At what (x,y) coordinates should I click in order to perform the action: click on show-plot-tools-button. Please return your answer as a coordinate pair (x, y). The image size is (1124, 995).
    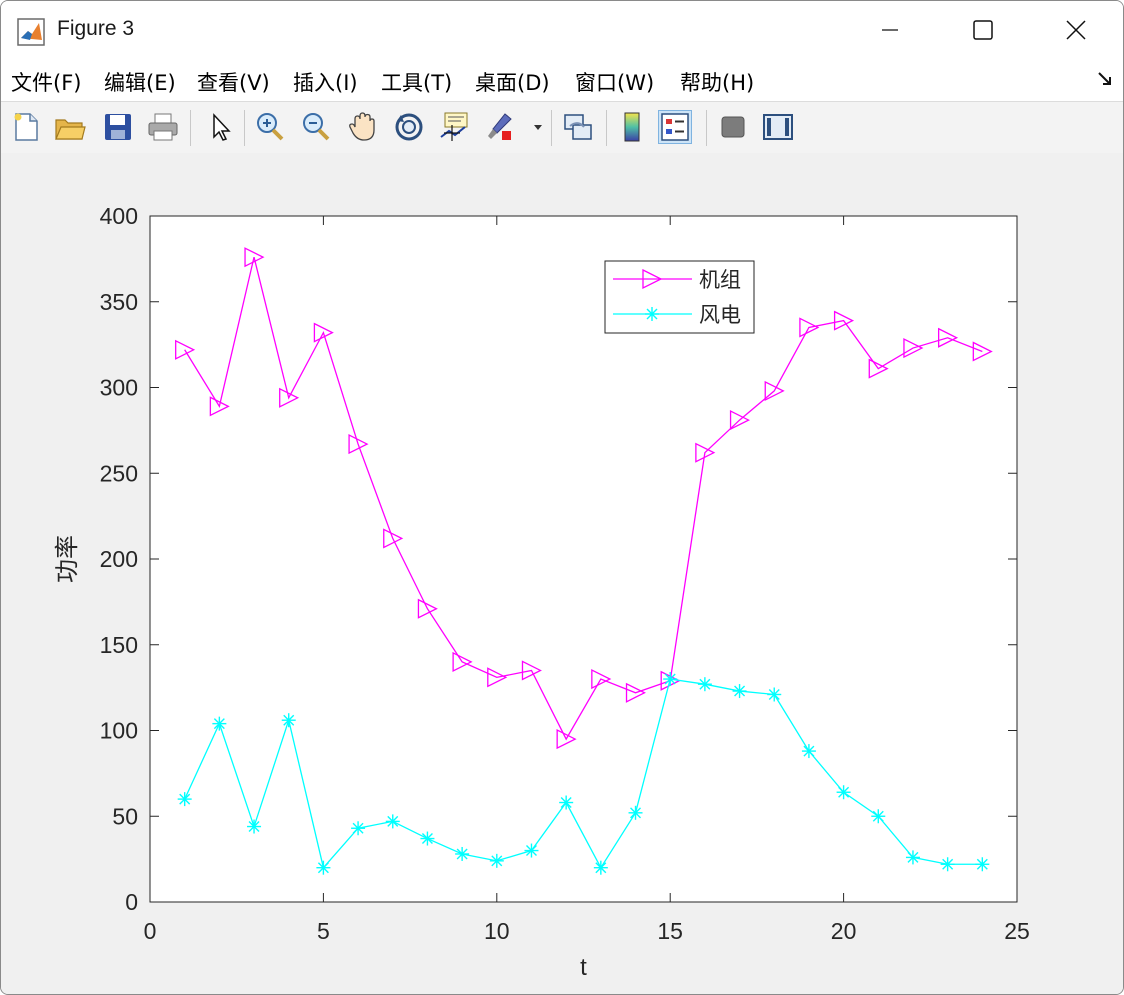
    Looking at the image, I should click on (778, 127).